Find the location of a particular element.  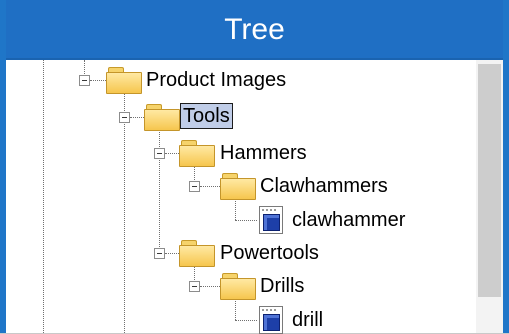

tree-node-label: Tools is located at coordinates (206, 116).